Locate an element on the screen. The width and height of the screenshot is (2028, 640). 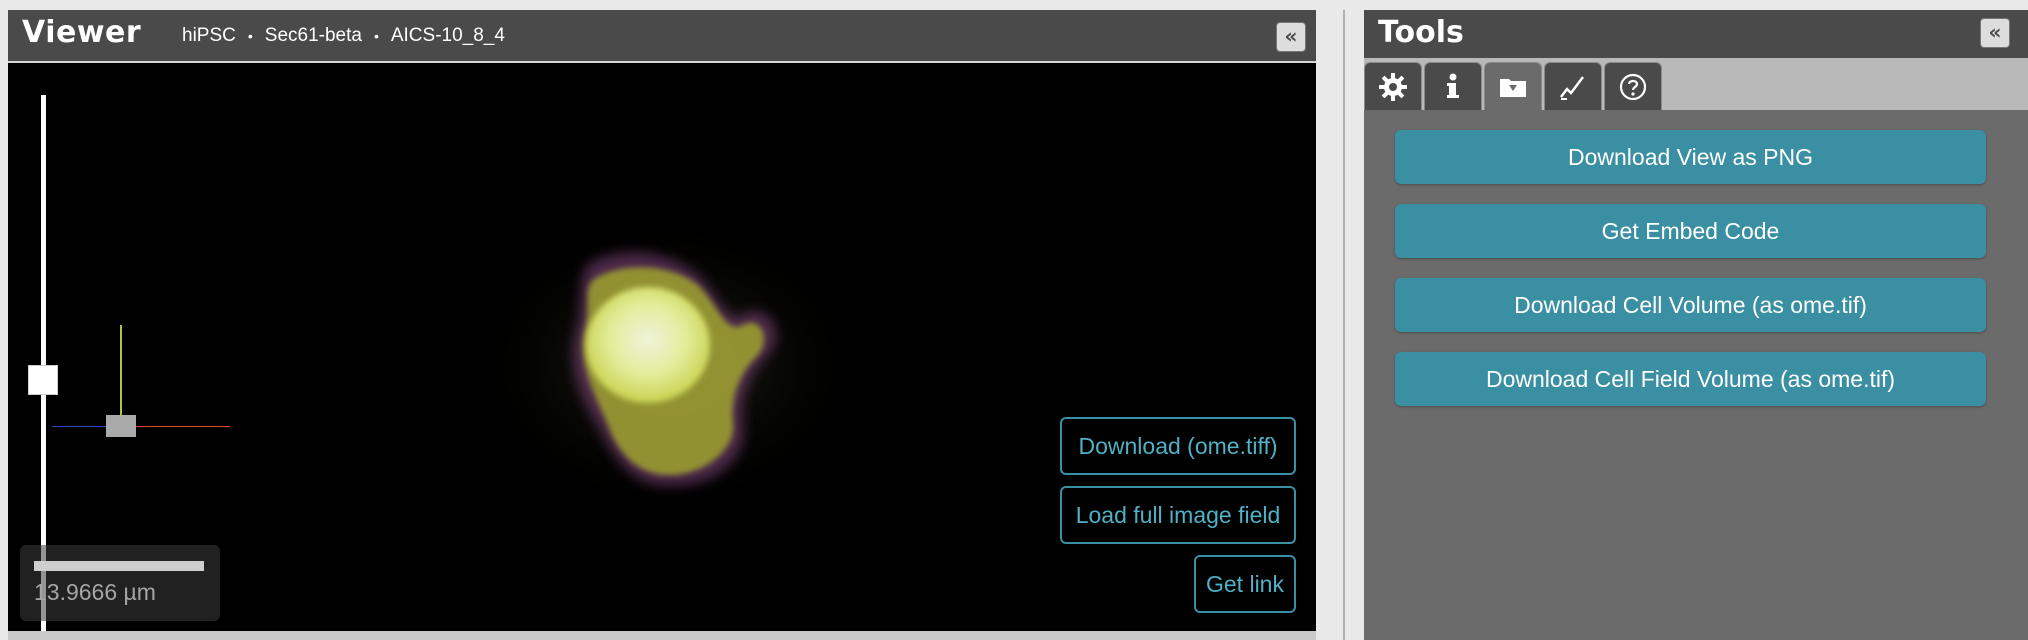
get-embed-code-button: Get Embed Code is located at coordinates (1690, 231).